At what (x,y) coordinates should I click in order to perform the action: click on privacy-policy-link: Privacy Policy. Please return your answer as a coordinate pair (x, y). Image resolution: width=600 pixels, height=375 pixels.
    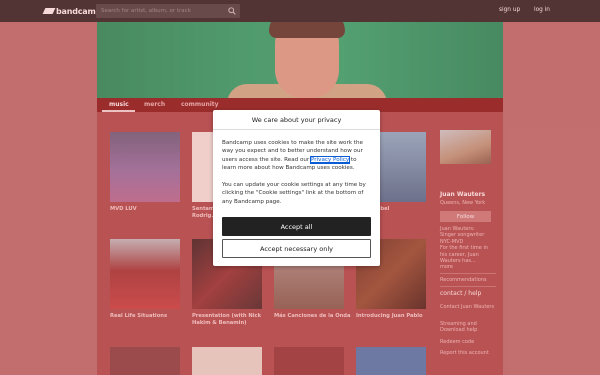
    Looking at the image, I should click on (330, 159).